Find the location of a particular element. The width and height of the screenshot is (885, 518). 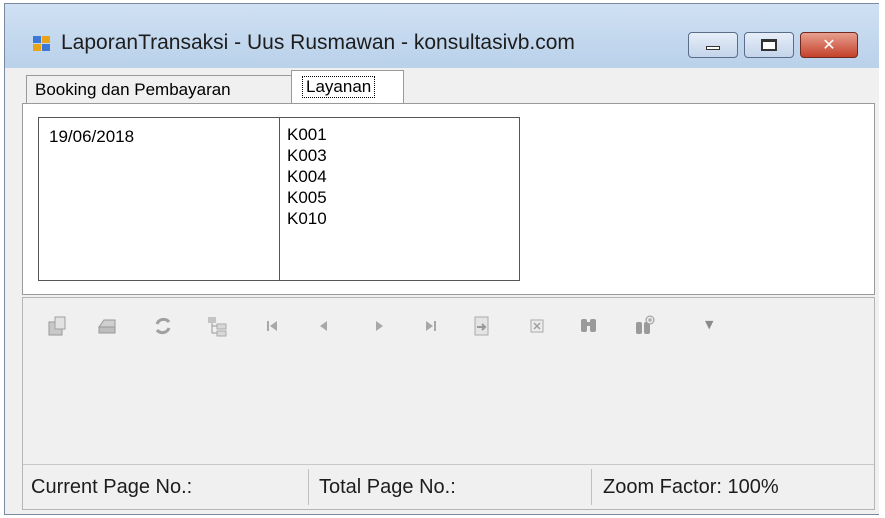

codes-cell: K001 K003 K004 K005 K010 is located at coordinates (399, 199).